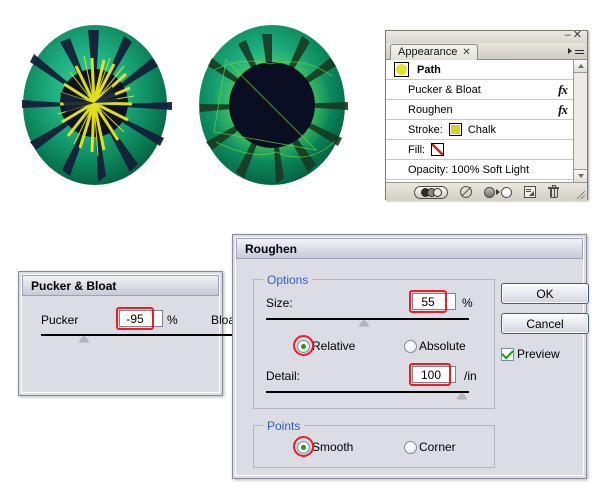 Image resolution: width=600 pixels, height=500 pixels. What do you see at coordinates (428, 52) in the screenshot?
I see `tab-label: Appearance` at bounding box center [428, 52].